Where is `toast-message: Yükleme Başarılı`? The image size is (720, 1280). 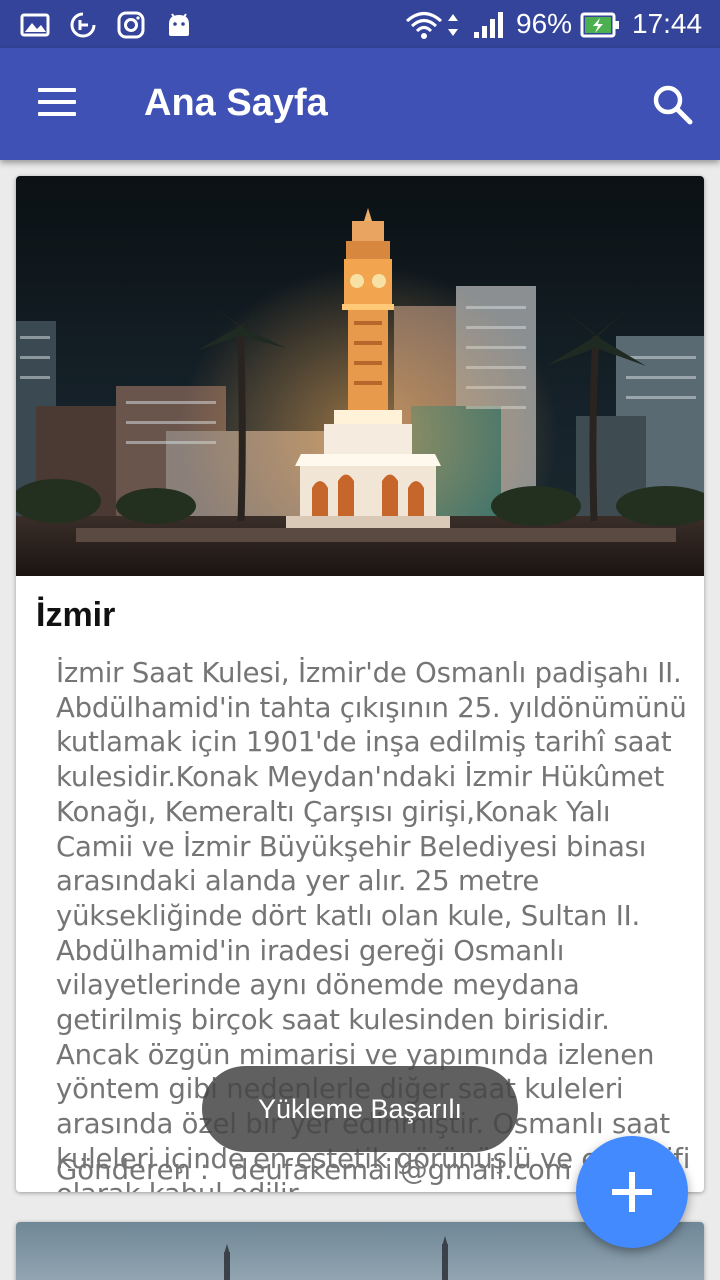
toast-message: Yükleme Başarılı is located at coordinates (360, 1109).